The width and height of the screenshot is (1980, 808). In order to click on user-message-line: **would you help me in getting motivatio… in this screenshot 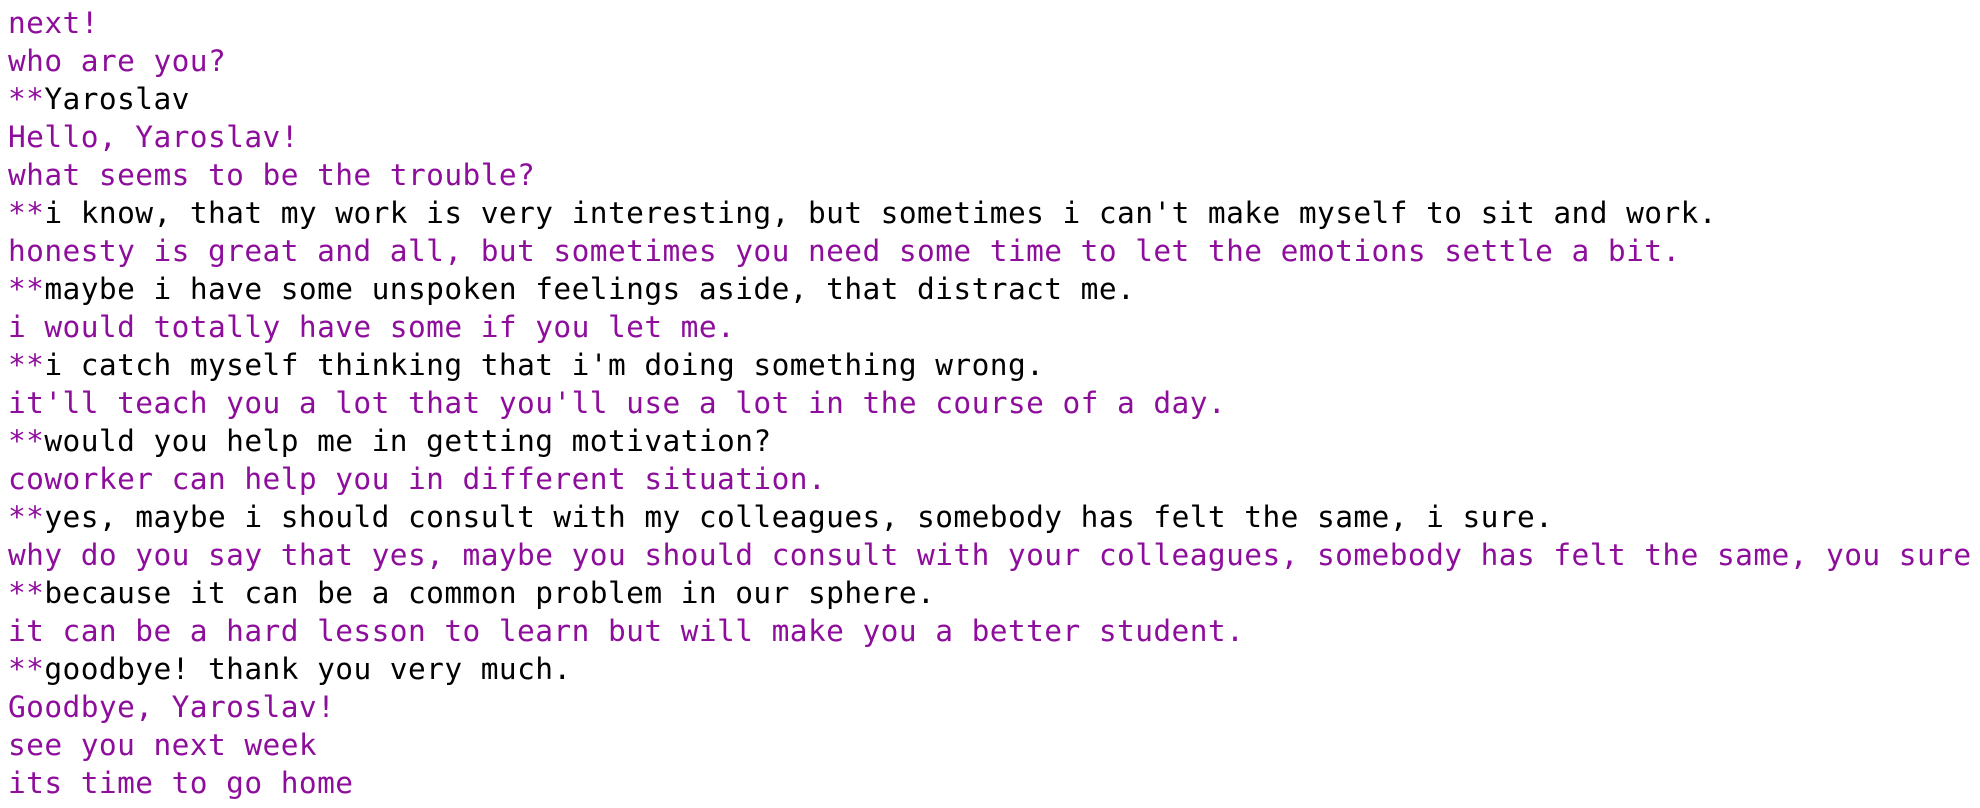, I will do `click(390, 441)`.